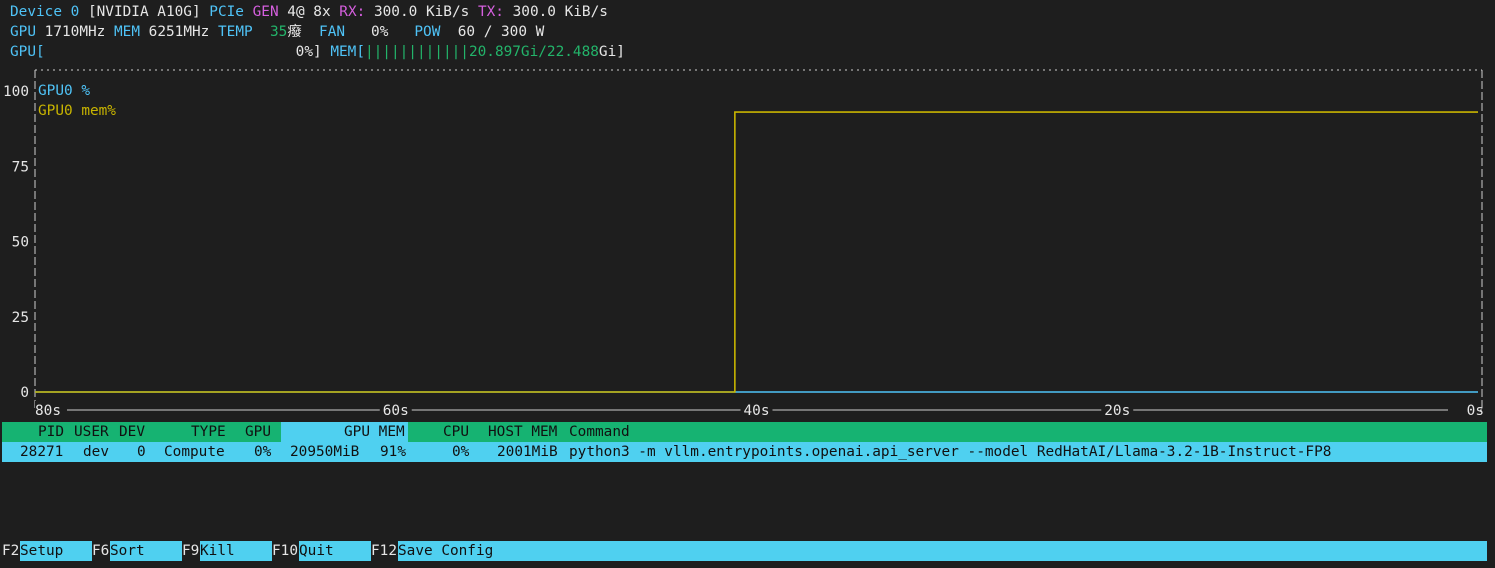 Image resolution: width=1495 pixels, height=568 pixels. I want to click on row-dev: 0, so click(141, 452).